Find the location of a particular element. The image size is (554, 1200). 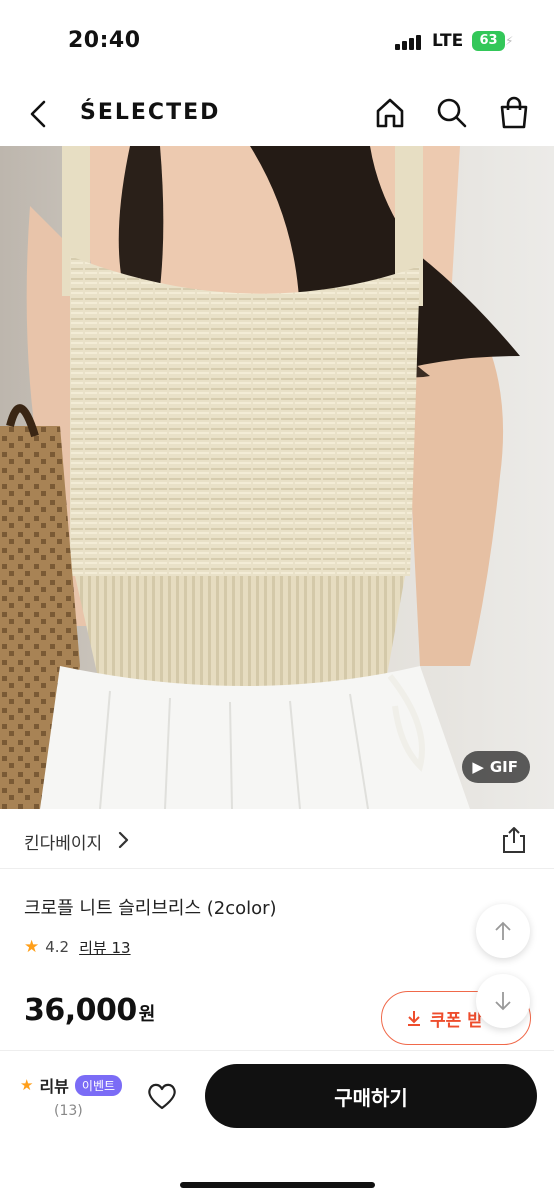

share-icon is located at coordinates (514, 840).